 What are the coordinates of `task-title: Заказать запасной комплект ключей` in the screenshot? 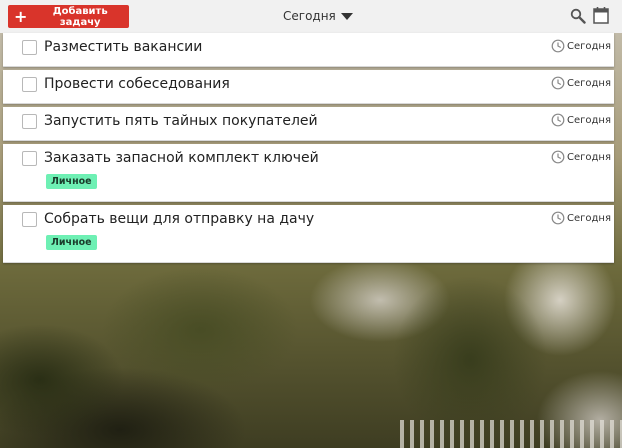 It's located at (181, 158).